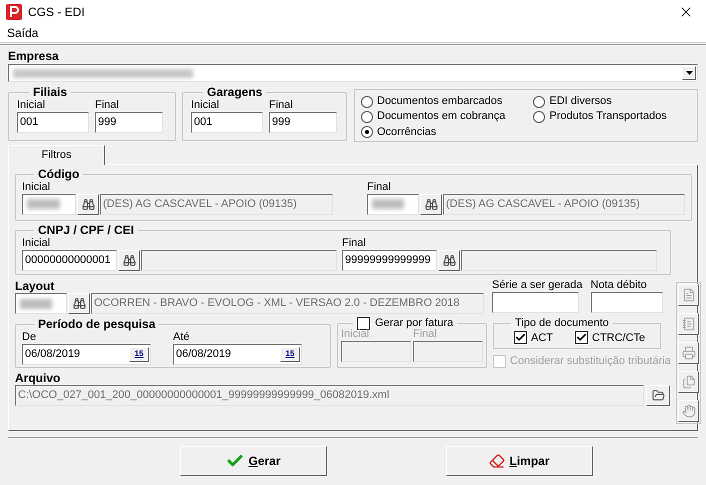  What do you see at coordinates (253, 461) in the screenshot?
I see `generate-button: Gerar` at bounding box center [253, 461].